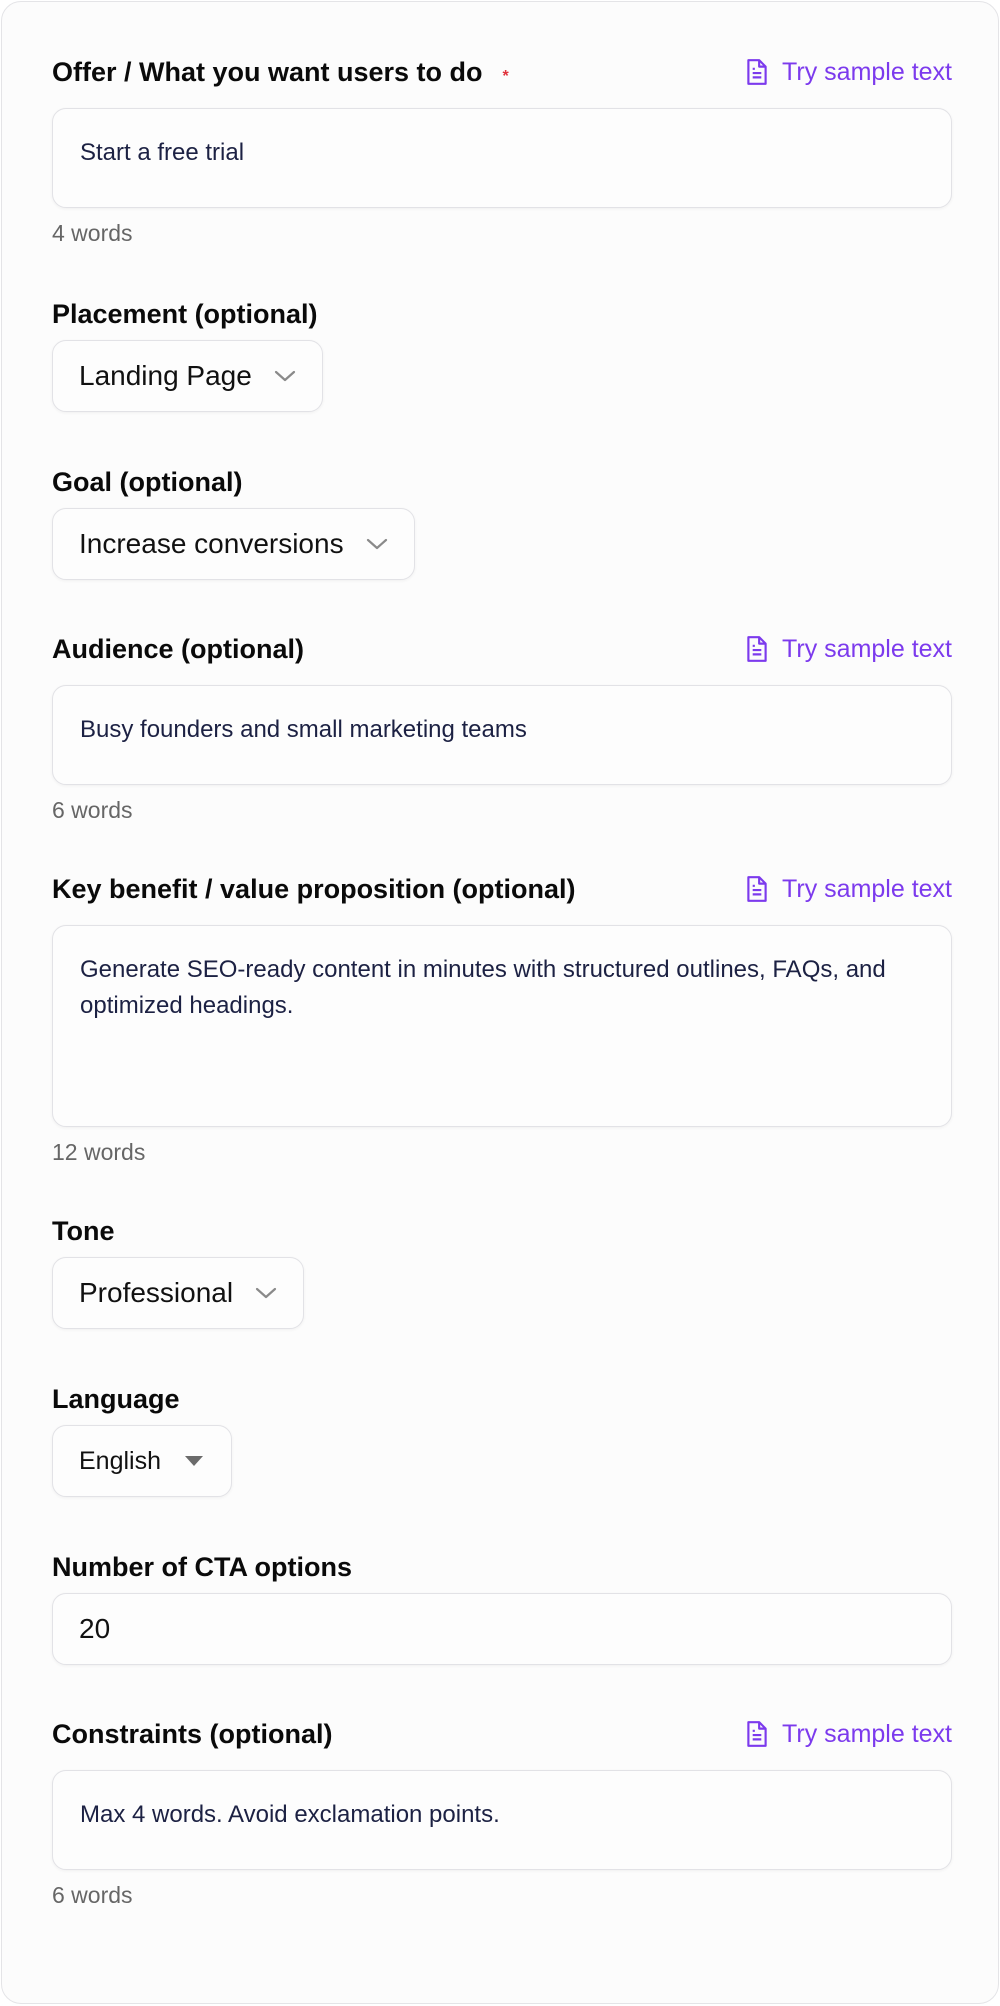 This screenshot has width=1000, height=2006. Describe the element at coordinates (156, 1292) in the screenshot. I see `tone-value: Professional` at that location.